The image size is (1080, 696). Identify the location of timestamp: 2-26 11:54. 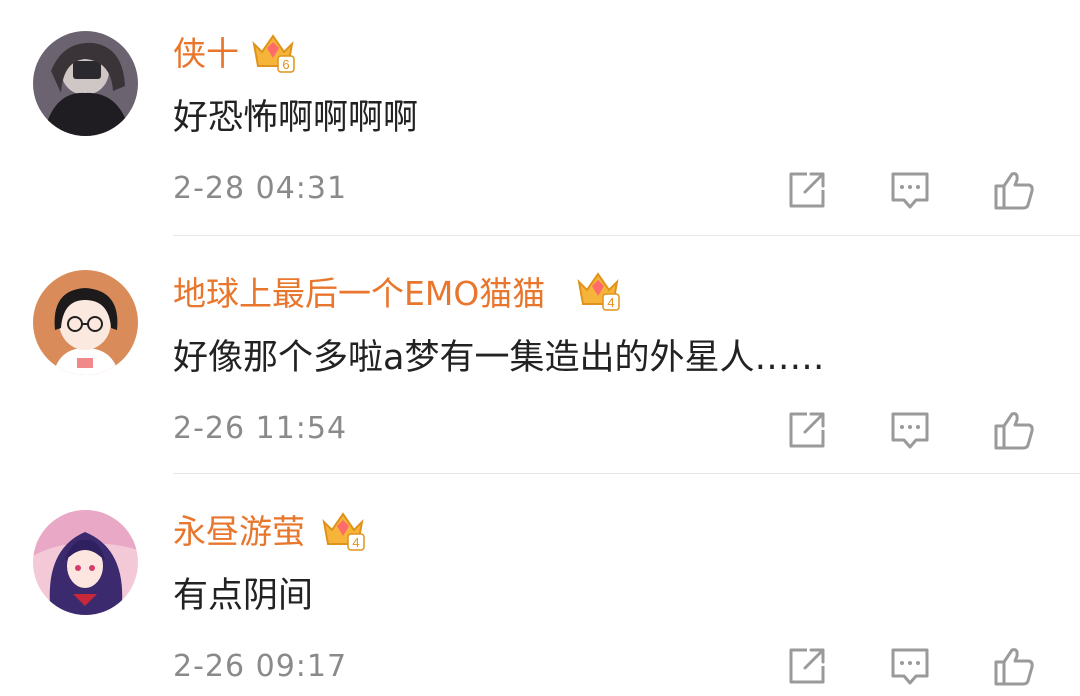
(260, 428).